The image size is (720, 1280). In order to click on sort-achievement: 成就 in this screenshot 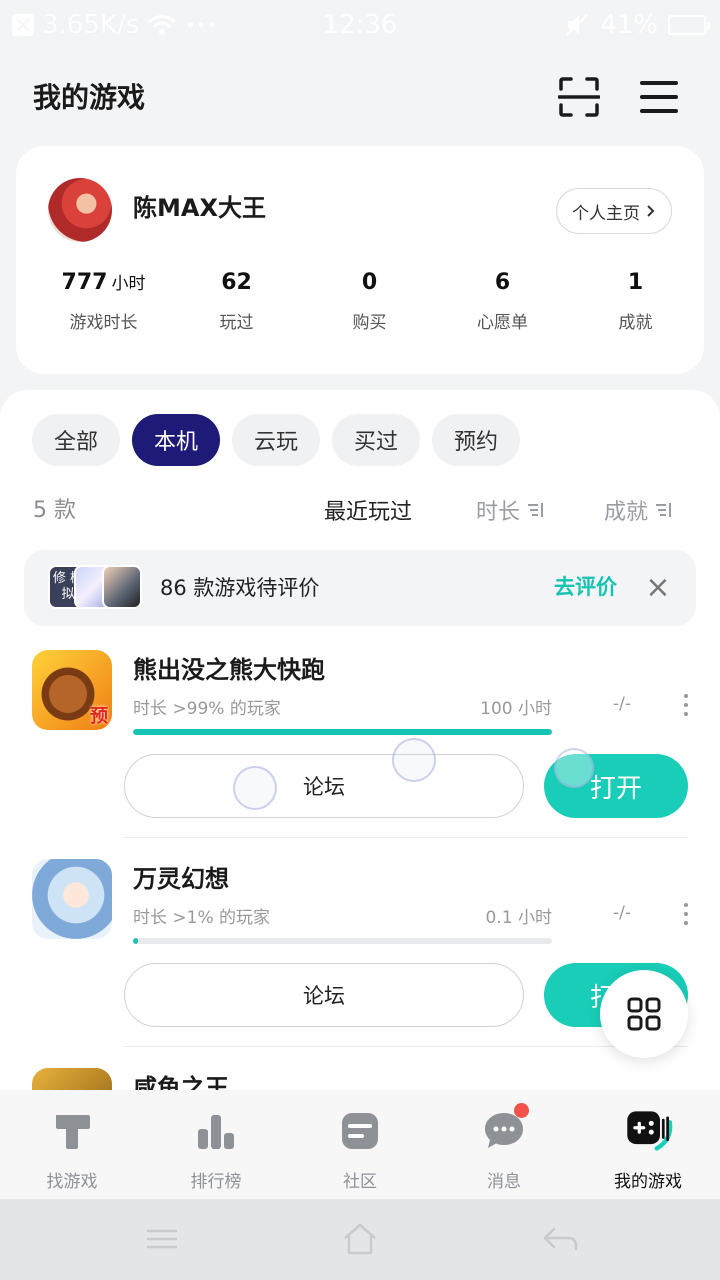, I will do `click(638, 510)`.